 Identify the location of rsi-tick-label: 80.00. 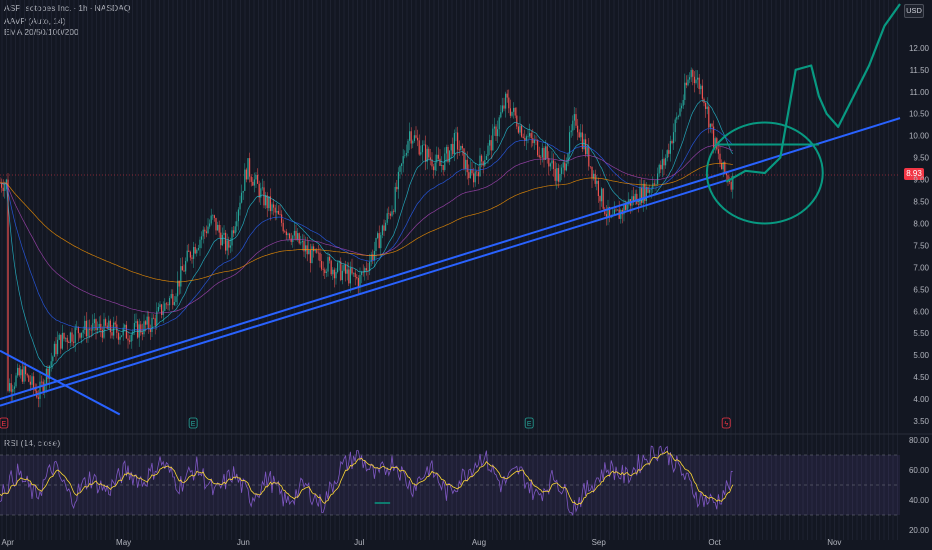
(919, 440).